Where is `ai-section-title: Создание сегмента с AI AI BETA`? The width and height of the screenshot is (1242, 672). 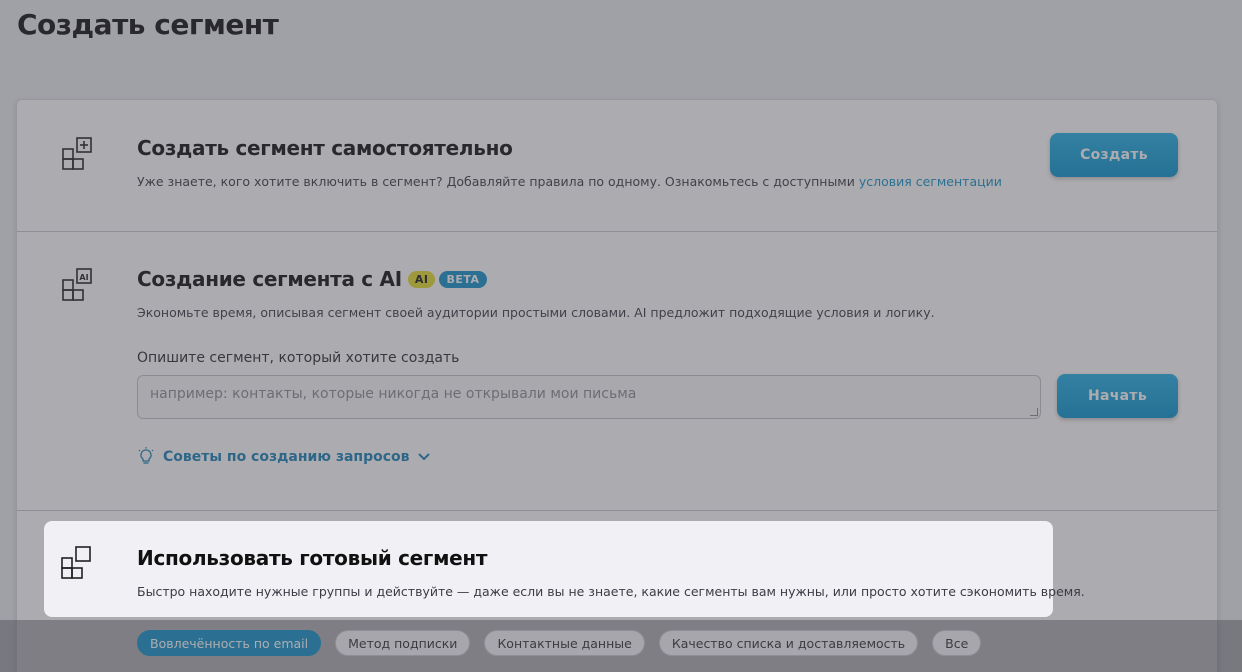
ai-section-title: Создание сегмента с AI AI BETA is located at coordinates (312, 279).